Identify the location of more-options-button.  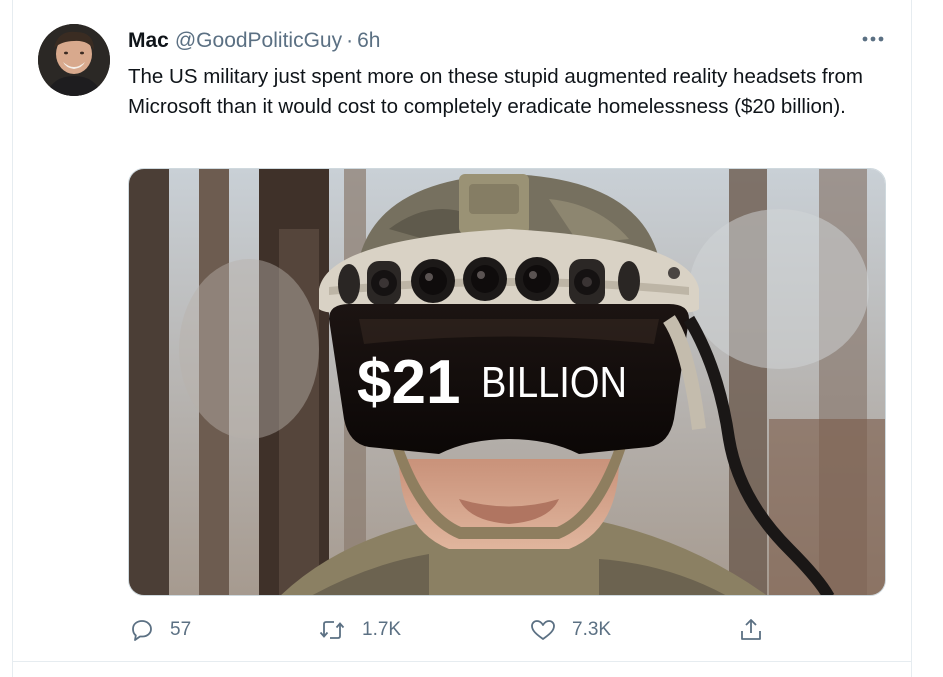
(873, 39).